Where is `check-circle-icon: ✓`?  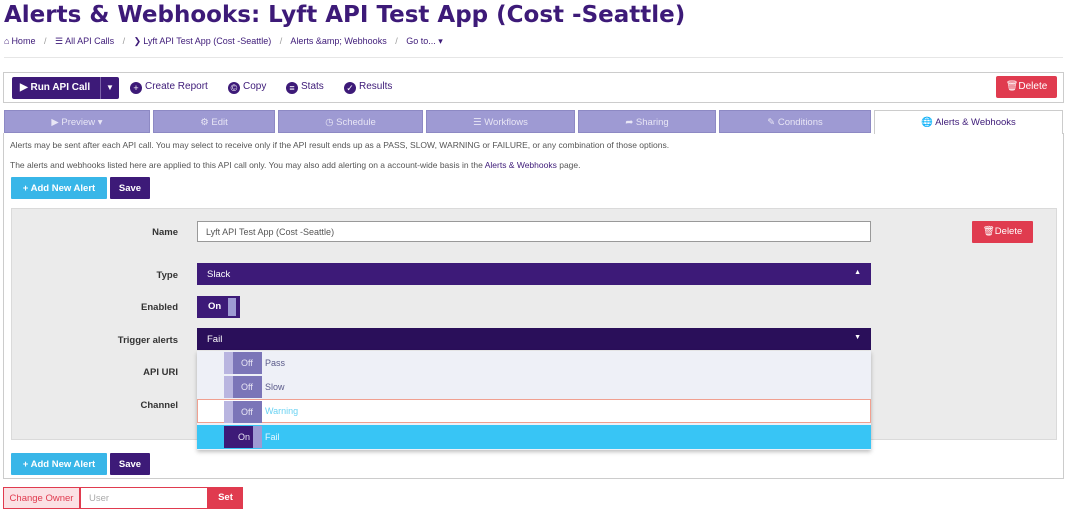
check-circle-icon: ✓ is located at coordinates (350, 88).